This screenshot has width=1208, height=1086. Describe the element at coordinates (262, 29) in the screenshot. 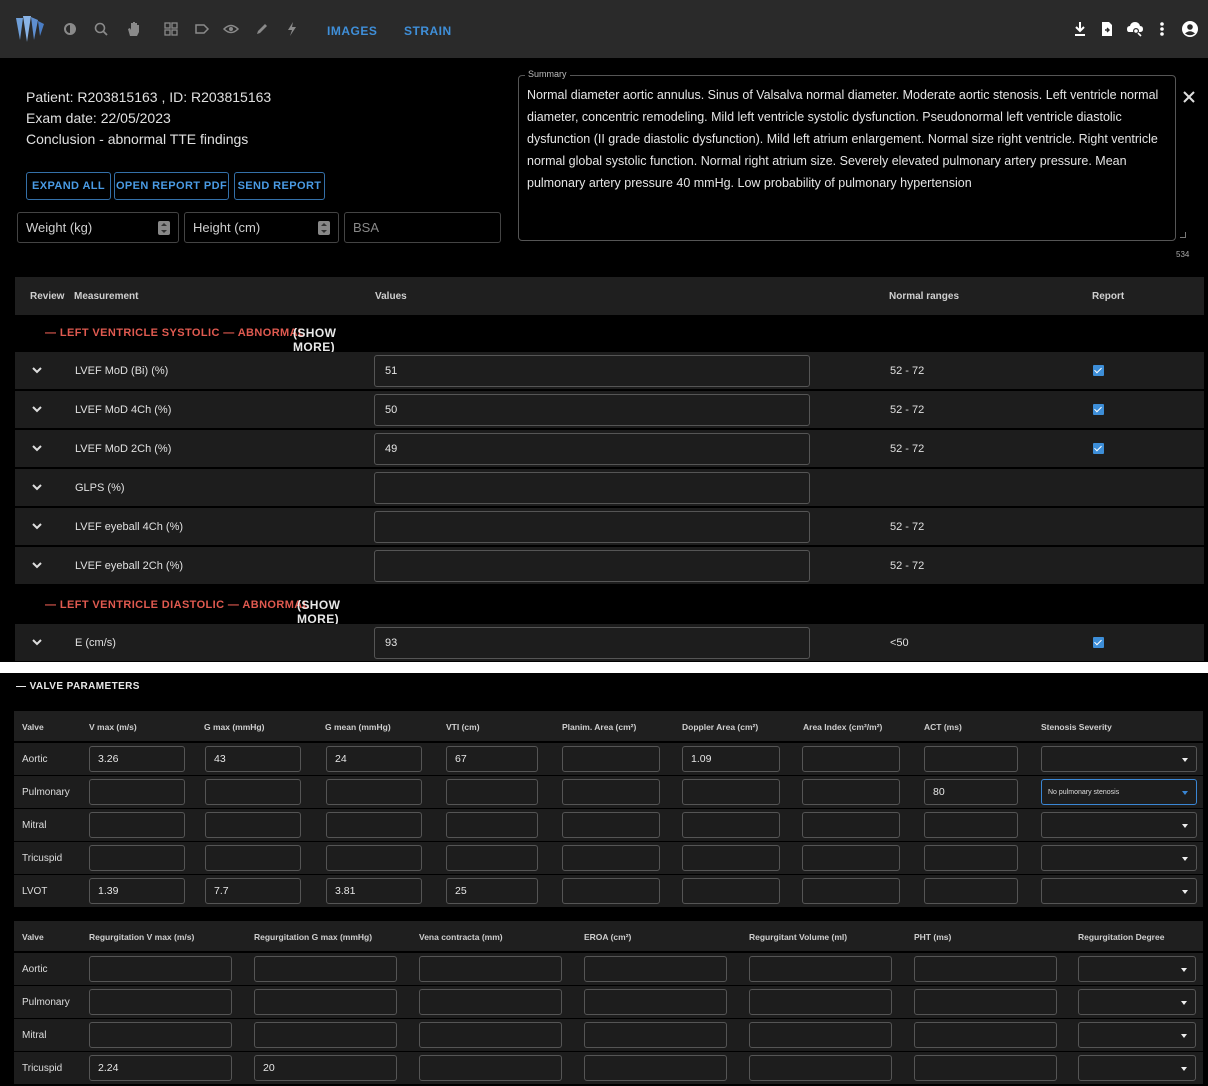

I see `pencil-icon` at that location.